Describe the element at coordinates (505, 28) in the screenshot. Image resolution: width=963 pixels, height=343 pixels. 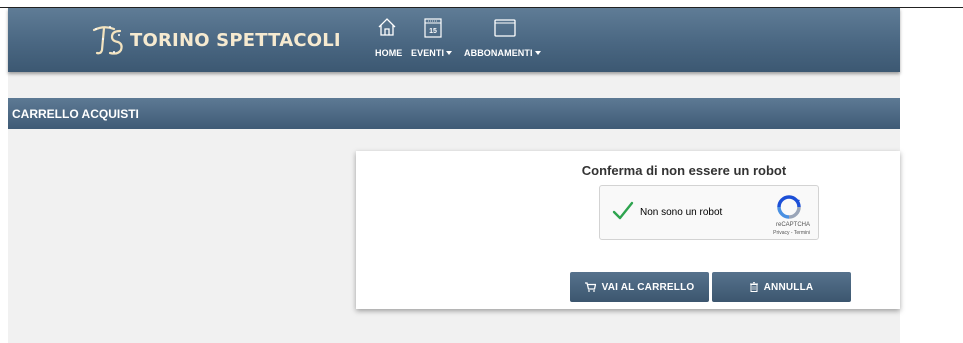
I see `card-icon` at that location.